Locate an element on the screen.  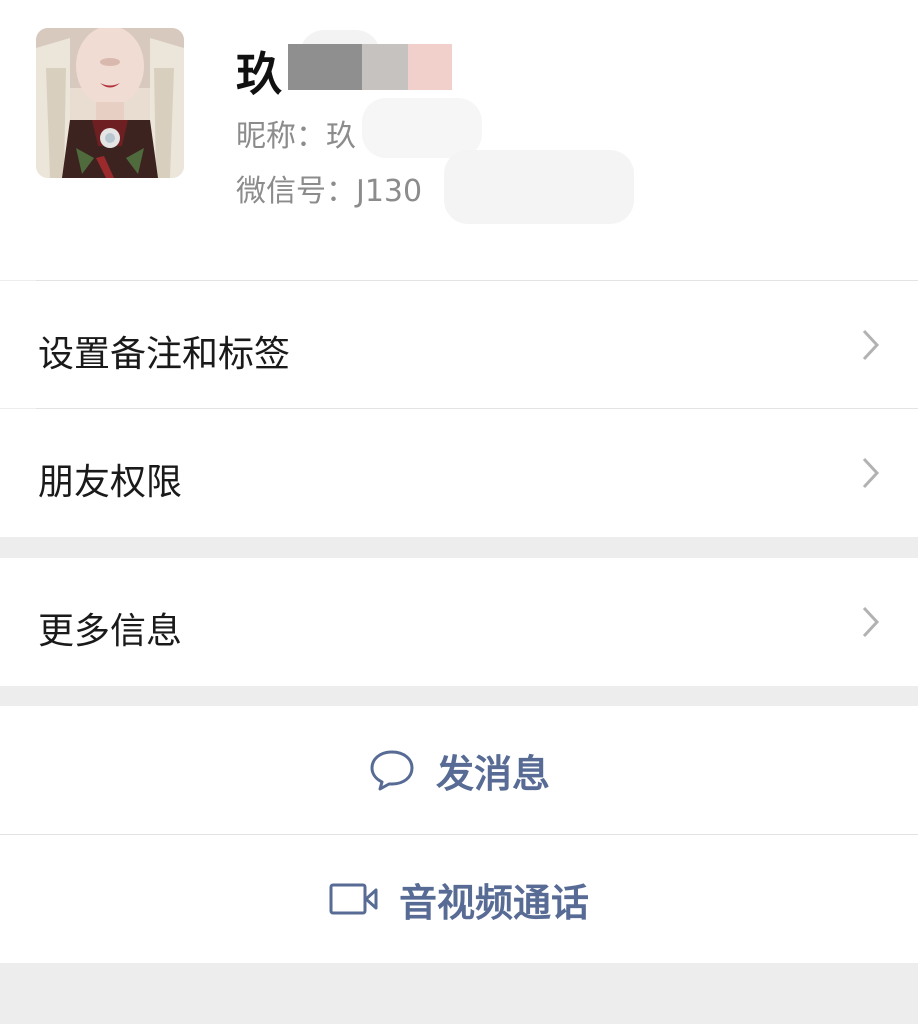
contact-nickname: 昵称：玖 is located at coordinates (296, 136).